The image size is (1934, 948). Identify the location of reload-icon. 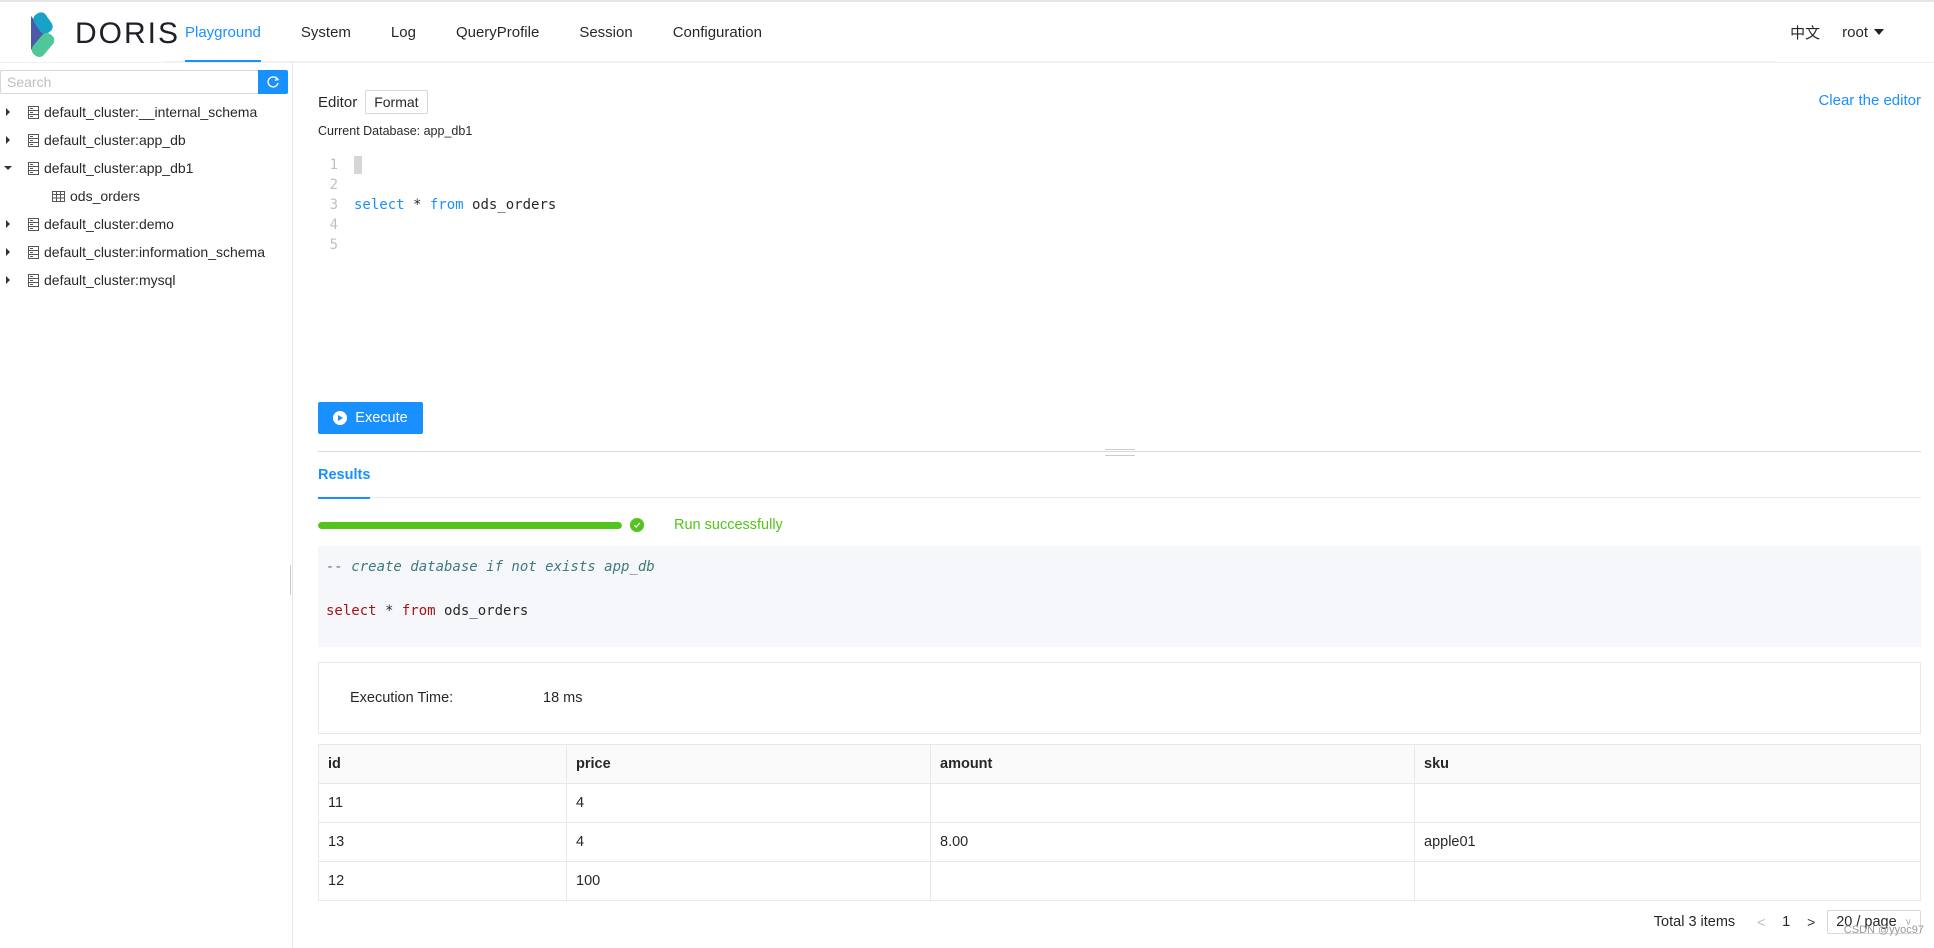
(273, 82).